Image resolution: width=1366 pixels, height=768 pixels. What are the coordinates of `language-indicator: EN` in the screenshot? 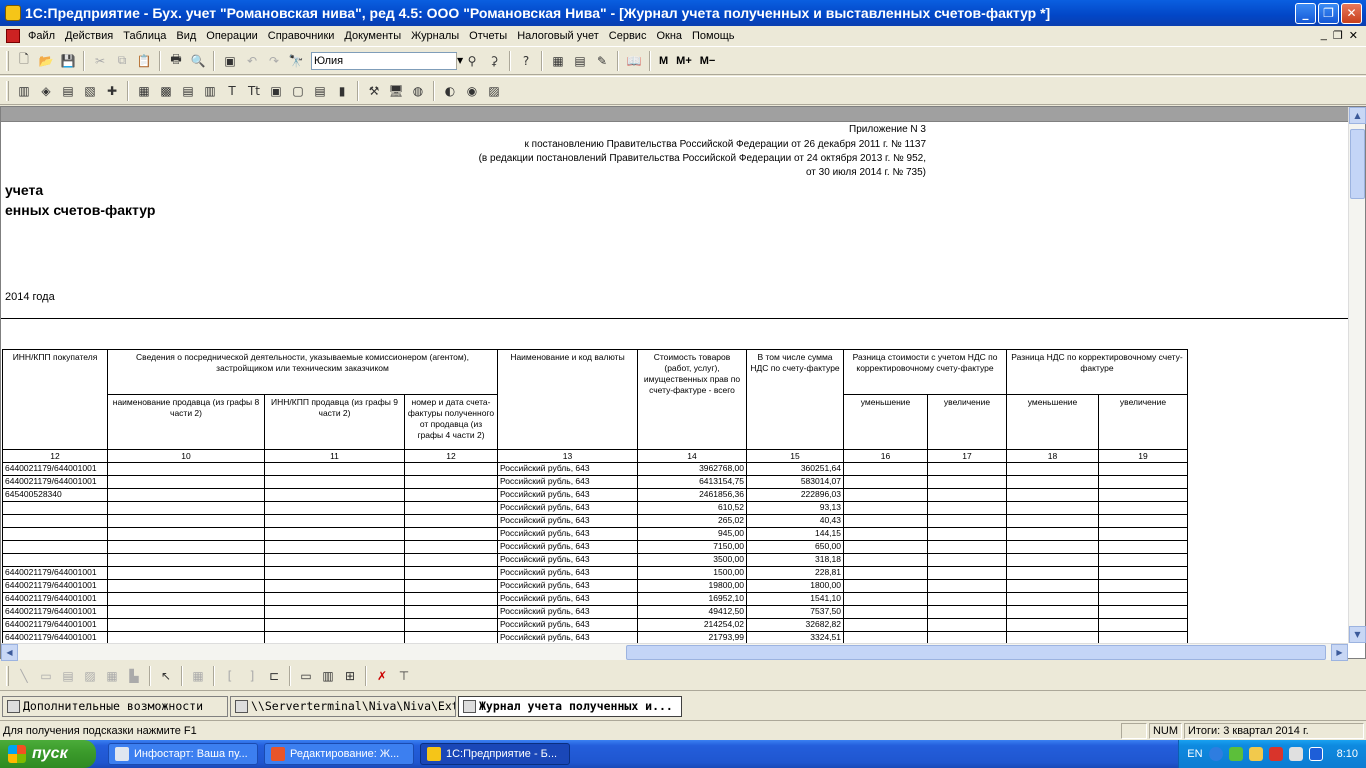 It's located at (1194, 754).